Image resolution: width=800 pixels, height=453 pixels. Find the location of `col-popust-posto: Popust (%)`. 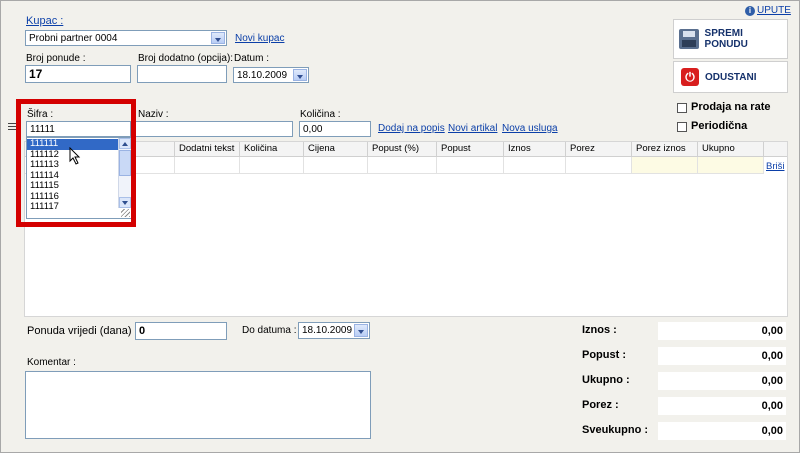

col-popust-posto: Popust (%) is located at coordinates (402, 149).